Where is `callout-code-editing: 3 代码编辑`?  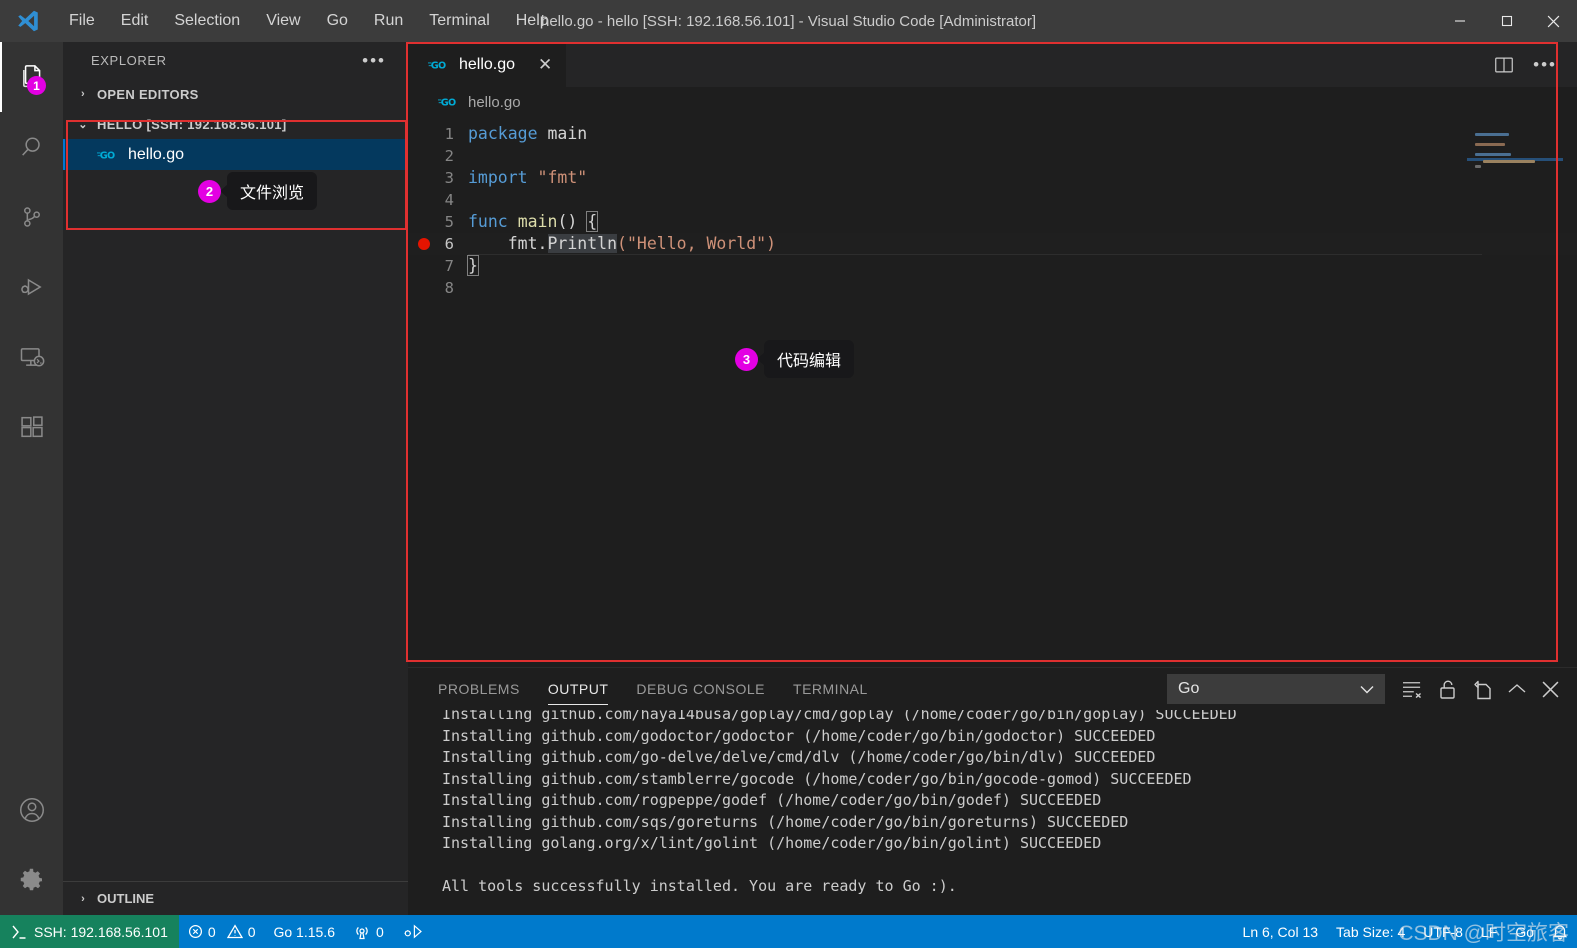 callout-code-editing: 3 代码编辑 is located at coordinates (795, 359).